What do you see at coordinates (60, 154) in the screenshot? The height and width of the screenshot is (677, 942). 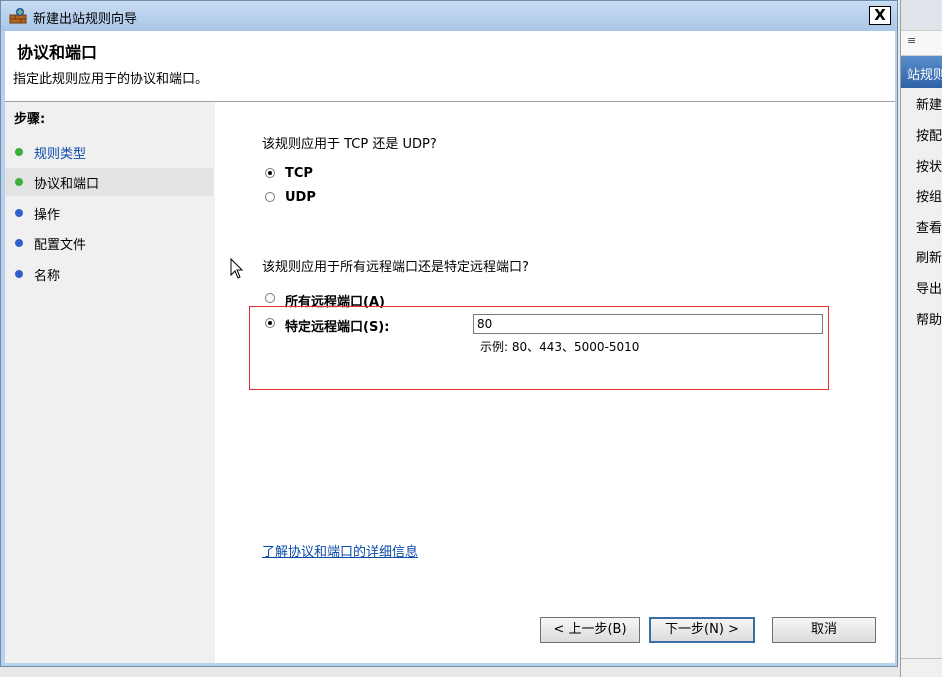 I see `step-label: 规则类型` at bounding box center [60, 154].